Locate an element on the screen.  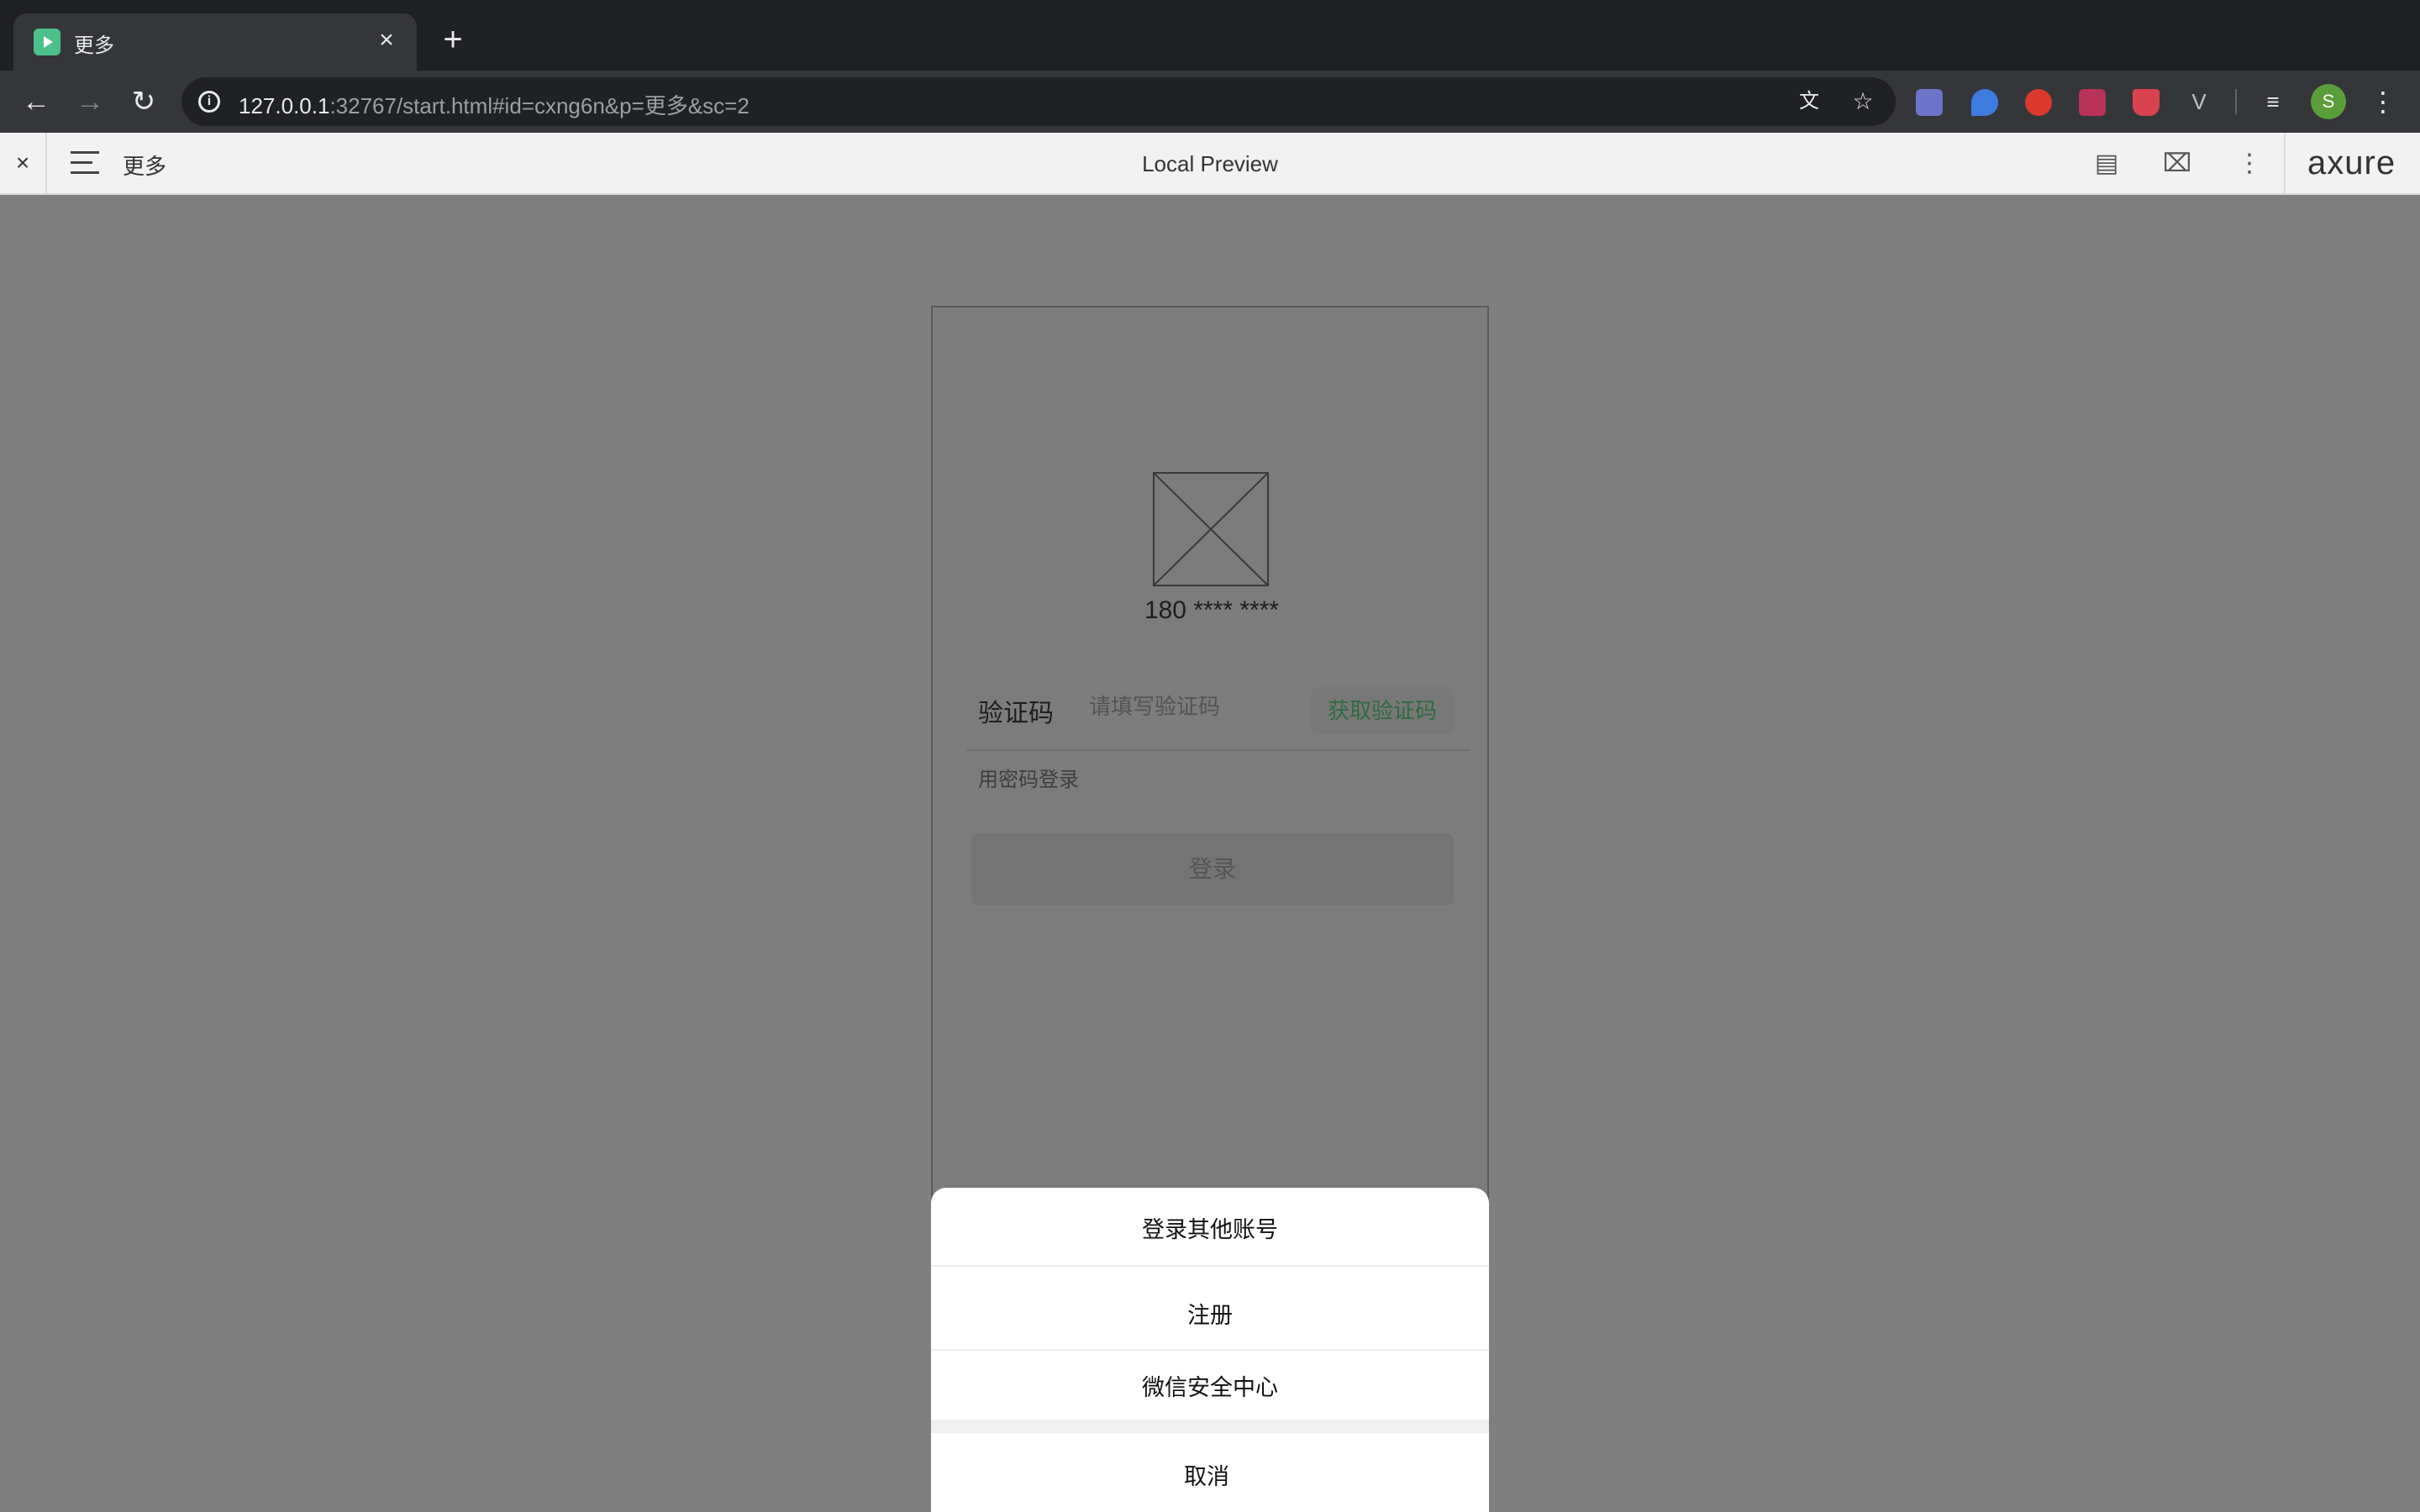
new-tab-icon: + is located at coordinates (453, 39).